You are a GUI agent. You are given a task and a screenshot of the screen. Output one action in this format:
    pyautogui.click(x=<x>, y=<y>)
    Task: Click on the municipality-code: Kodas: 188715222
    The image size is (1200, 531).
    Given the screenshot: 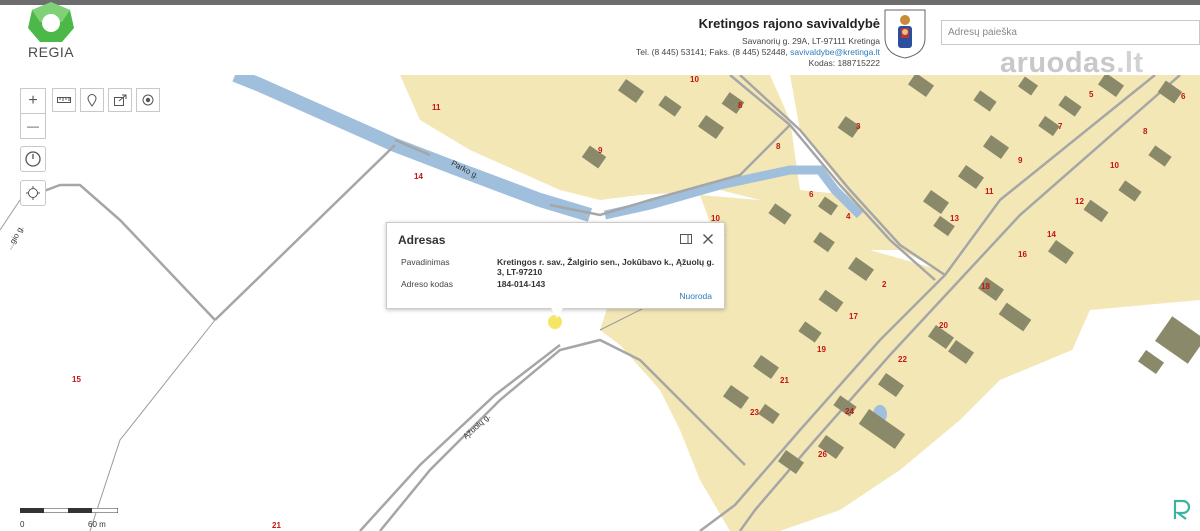 What is the action you would take?
    pyautogui.click(x=844, y=63)
    